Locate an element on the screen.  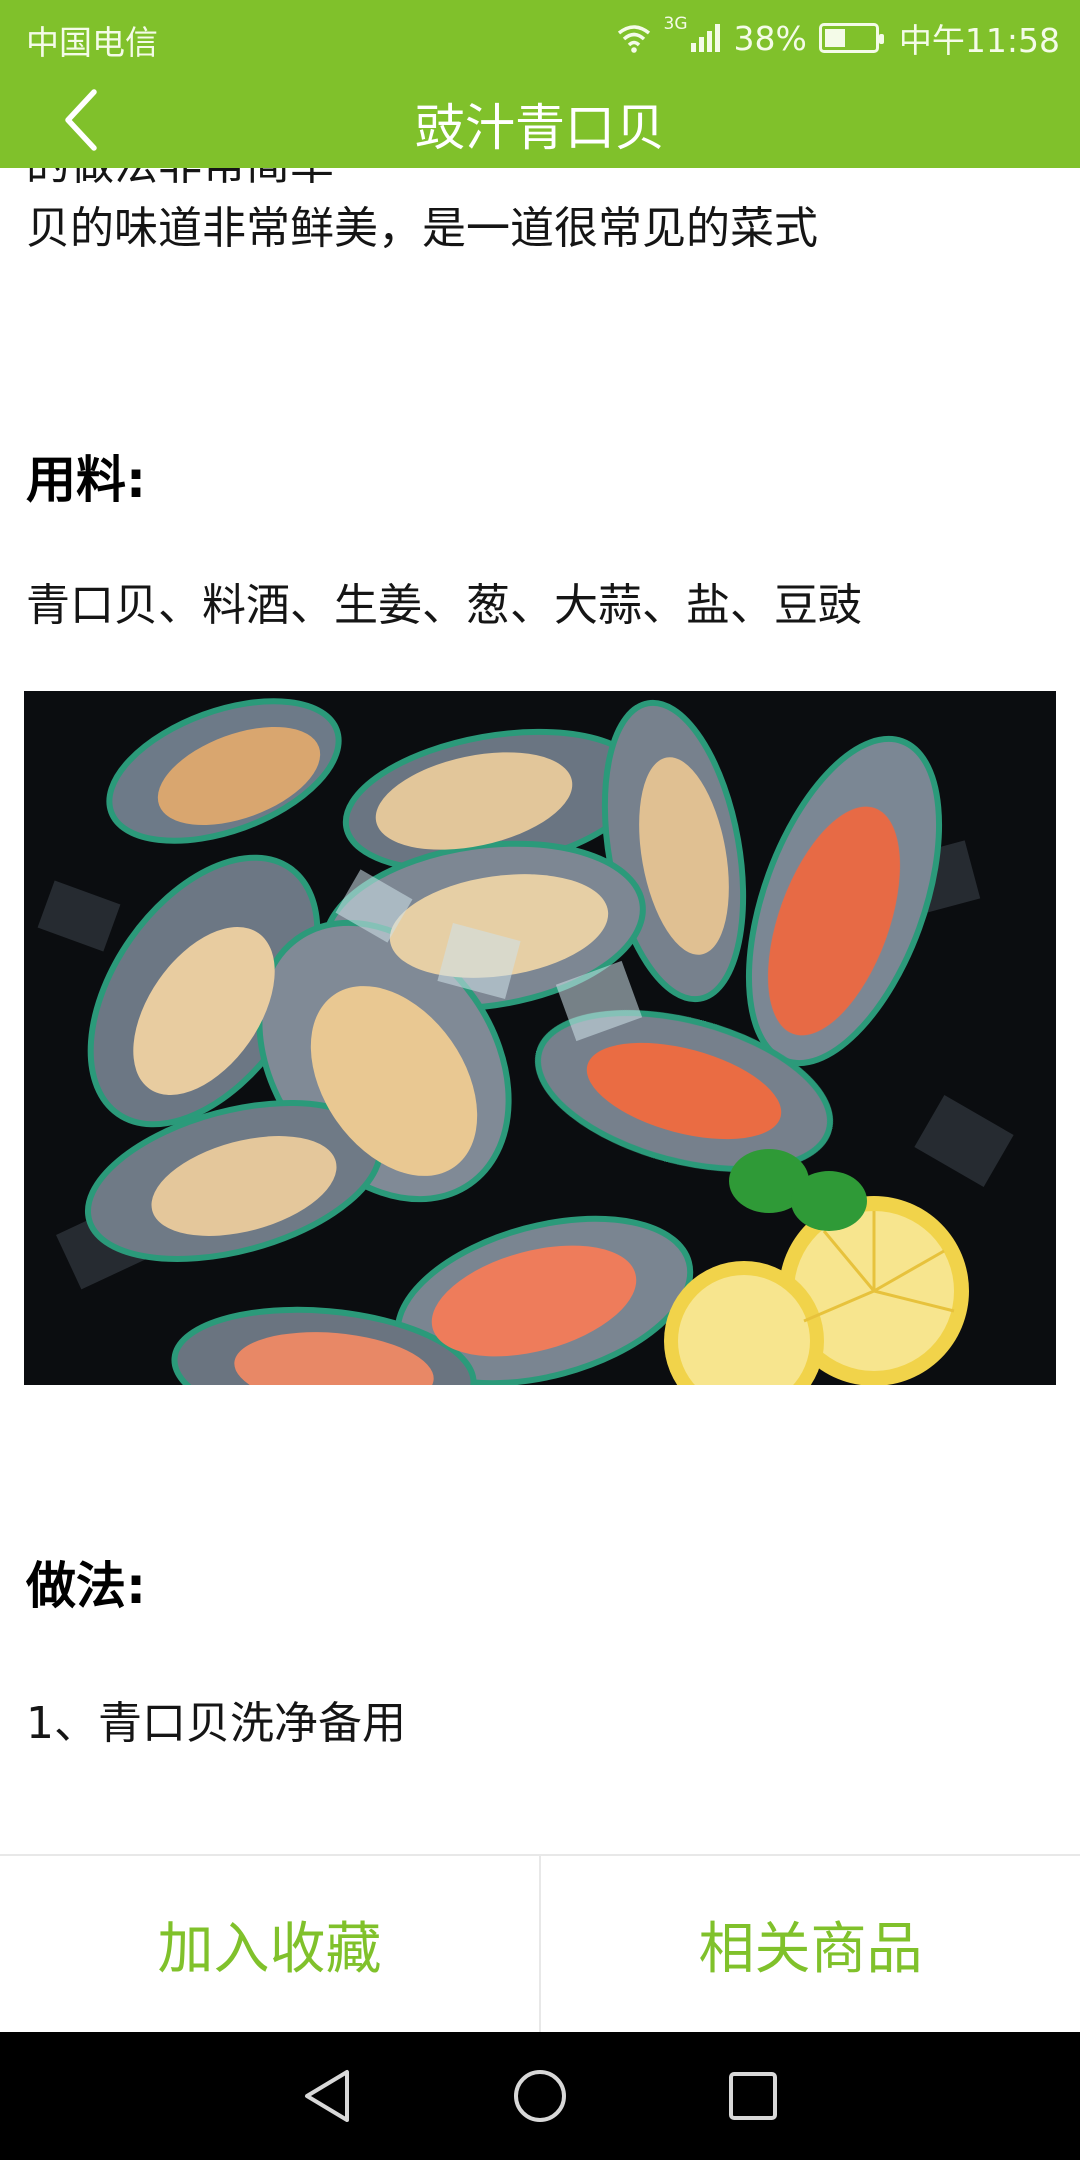
clock: 中午11:58 is located at coordinates (979, 40).